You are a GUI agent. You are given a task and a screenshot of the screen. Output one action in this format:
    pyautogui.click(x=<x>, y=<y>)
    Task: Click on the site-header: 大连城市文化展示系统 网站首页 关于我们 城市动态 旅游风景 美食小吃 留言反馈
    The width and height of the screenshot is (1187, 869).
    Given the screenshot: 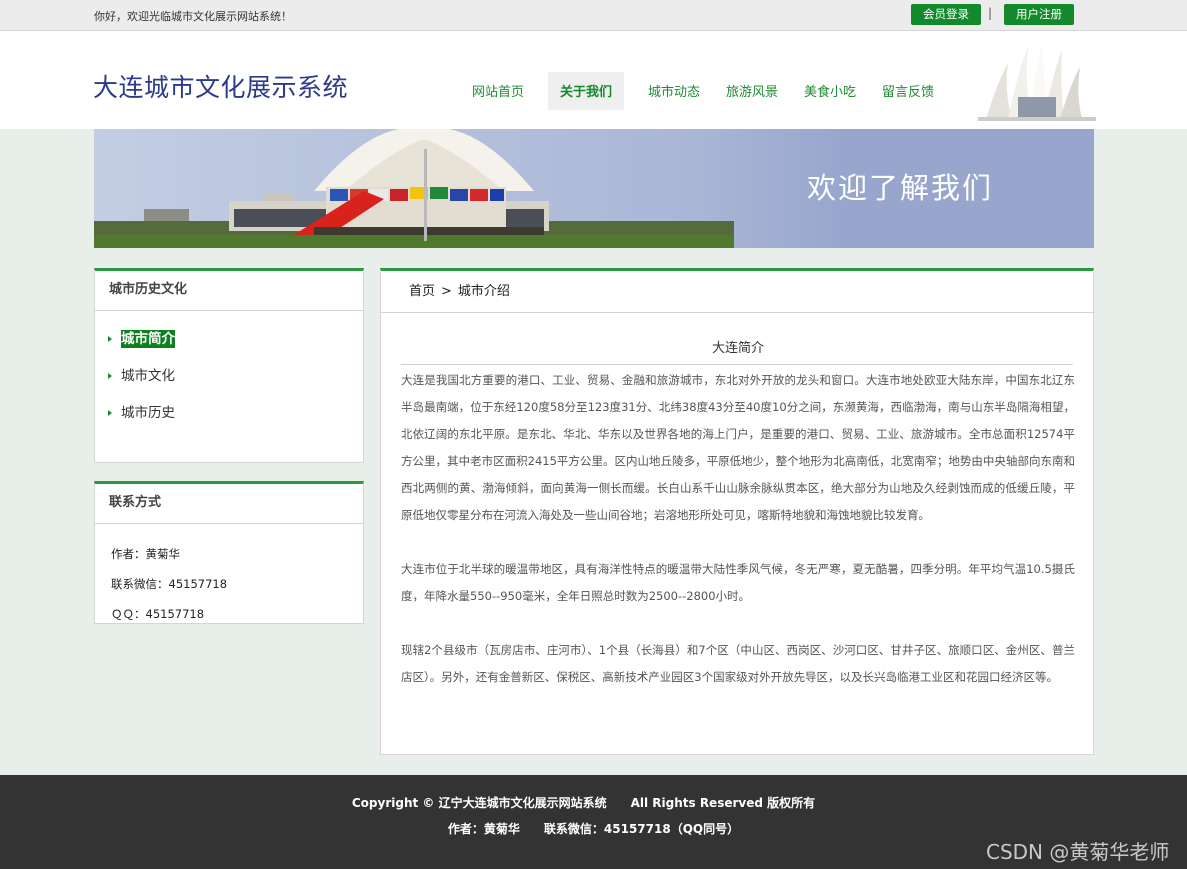 What is the action you would take?
    pyautogui.click(x=593, y=80)
    